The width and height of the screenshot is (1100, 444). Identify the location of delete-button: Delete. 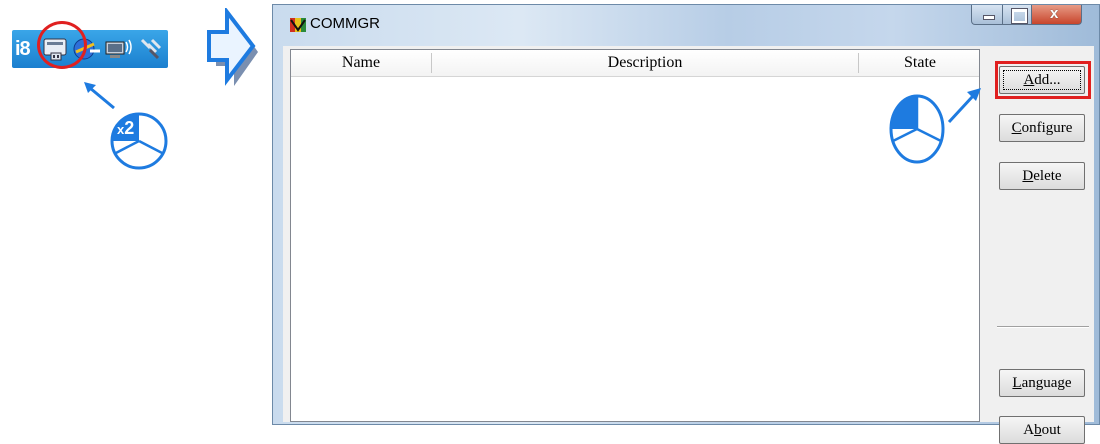
(1042, 176).